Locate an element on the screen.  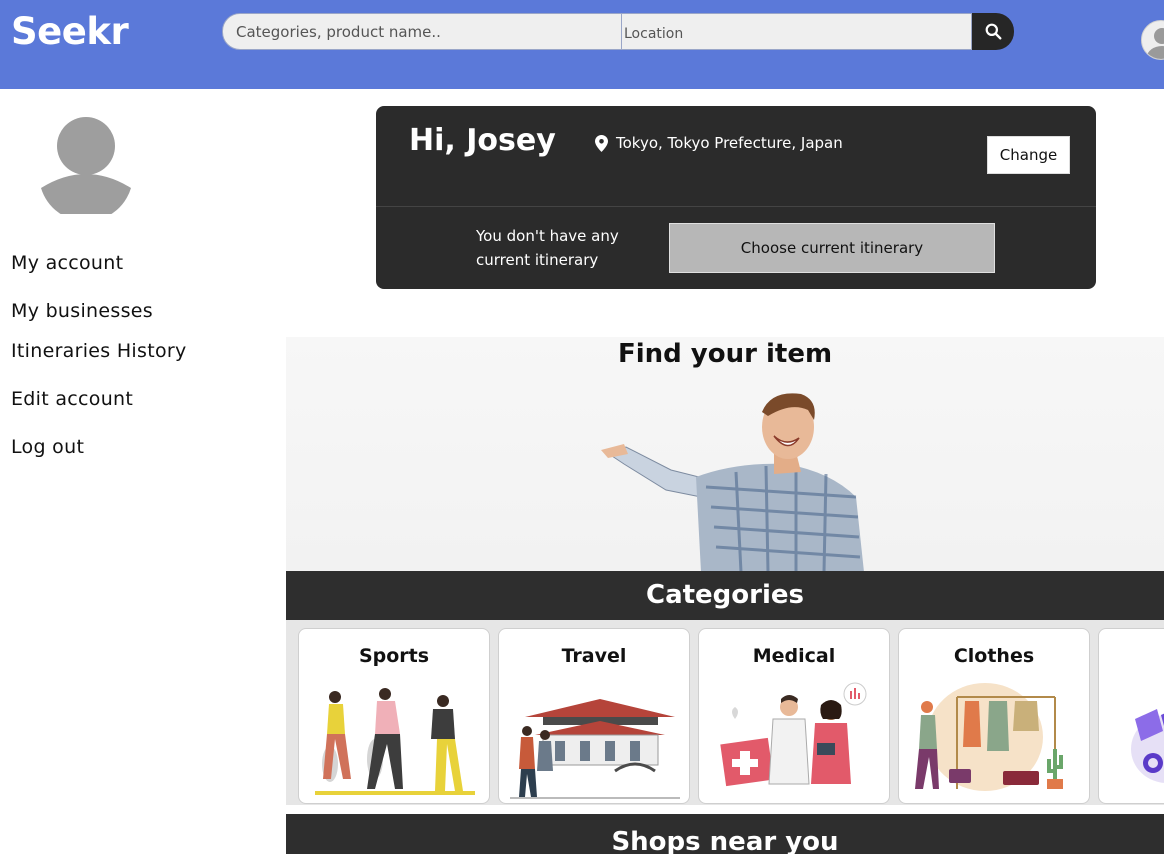
category-card-partial is located at coordinates (1131, 716).